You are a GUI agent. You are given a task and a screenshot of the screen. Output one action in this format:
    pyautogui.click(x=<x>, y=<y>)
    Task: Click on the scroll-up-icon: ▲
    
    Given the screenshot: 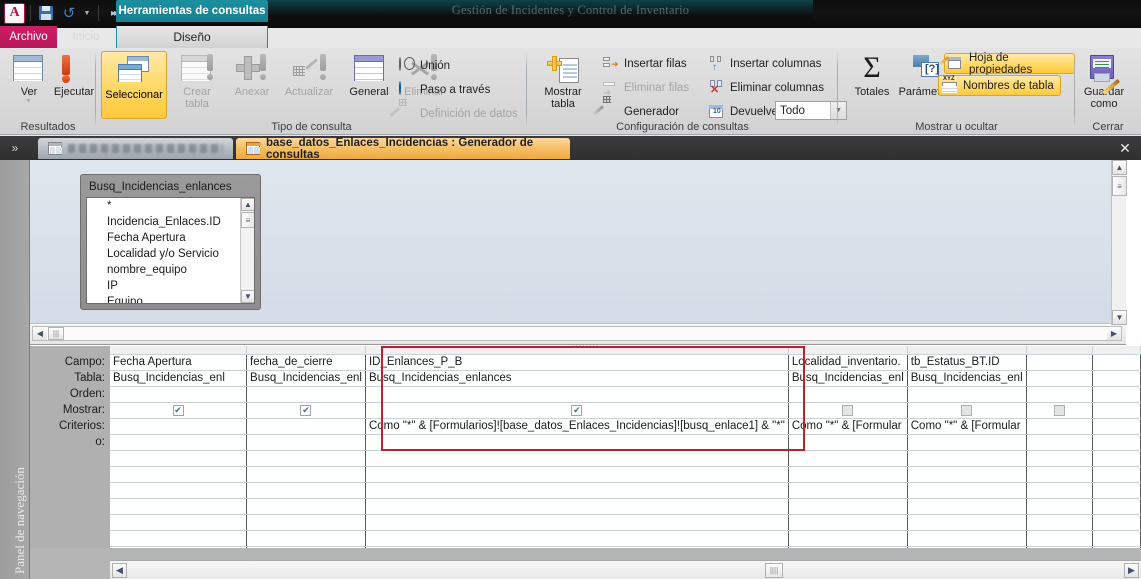 What is the action you would take?
    pyautogui.click(x=247, y=204)
    